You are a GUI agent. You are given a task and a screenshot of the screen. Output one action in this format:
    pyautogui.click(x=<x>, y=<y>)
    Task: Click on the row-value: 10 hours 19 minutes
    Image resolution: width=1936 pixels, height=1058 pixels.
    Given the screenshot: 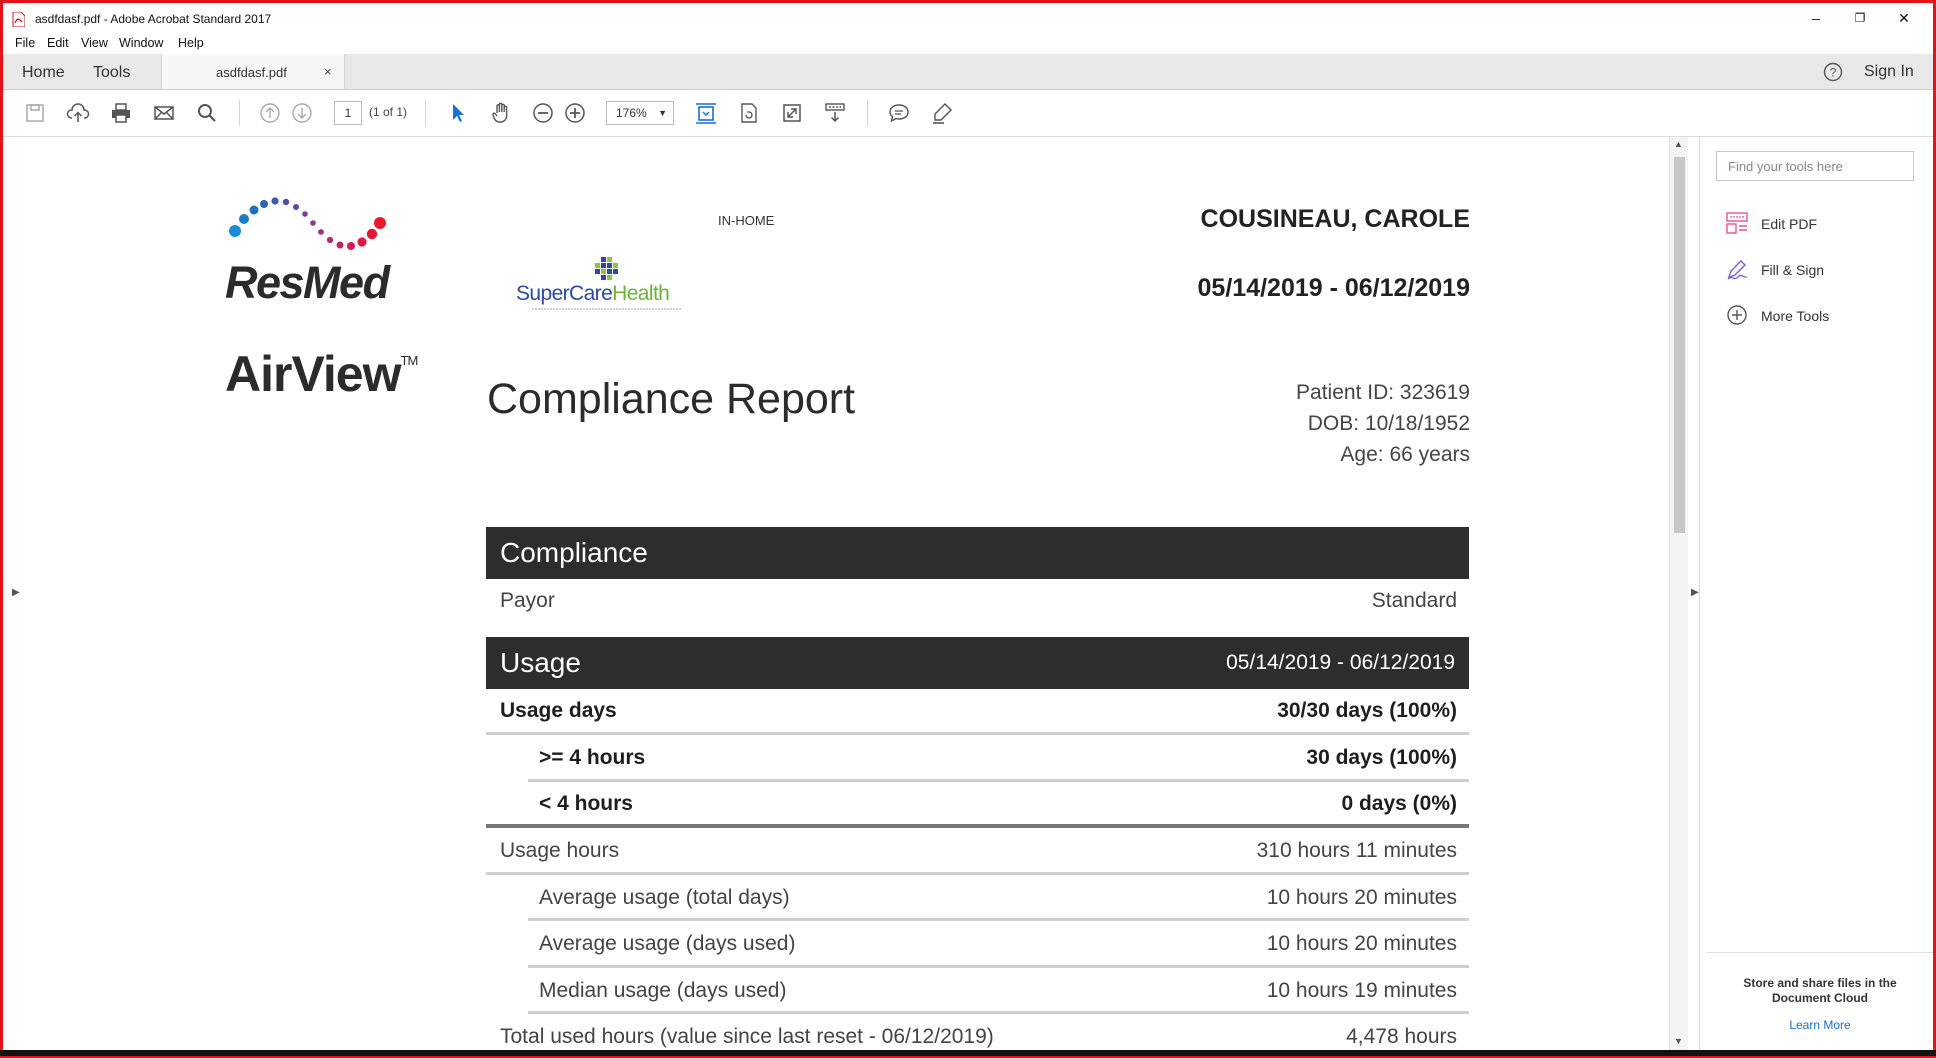 What is the action you would take?
    pyautogui.click(x=1361, y=990)
    